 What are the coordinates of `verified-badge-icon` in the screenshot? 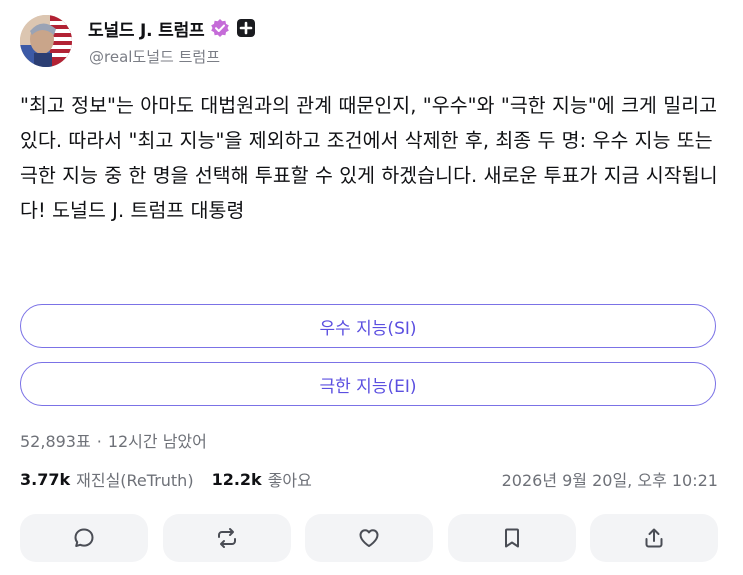 It's located at (220, 28).